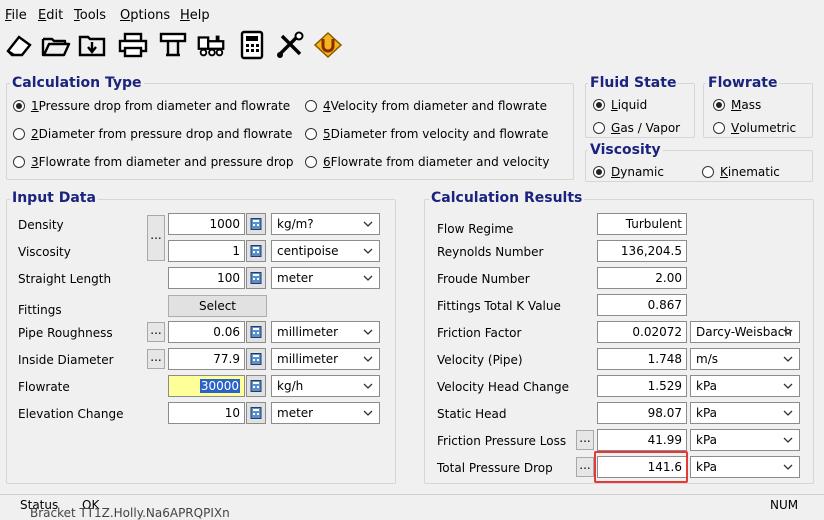 This screenshot has width=824, height=520. Describe the element at coordinates (745, 413) in the screenshot. I see `static-head-unit-select: kPa` at that location.